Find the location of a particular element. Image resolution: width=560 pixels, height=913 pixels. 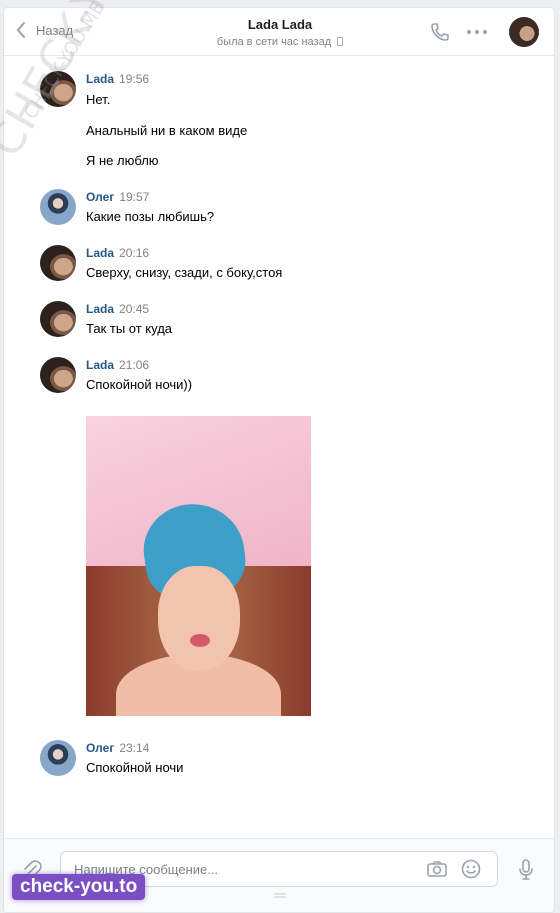

mobile-icon is located at coordinates (340, 41).